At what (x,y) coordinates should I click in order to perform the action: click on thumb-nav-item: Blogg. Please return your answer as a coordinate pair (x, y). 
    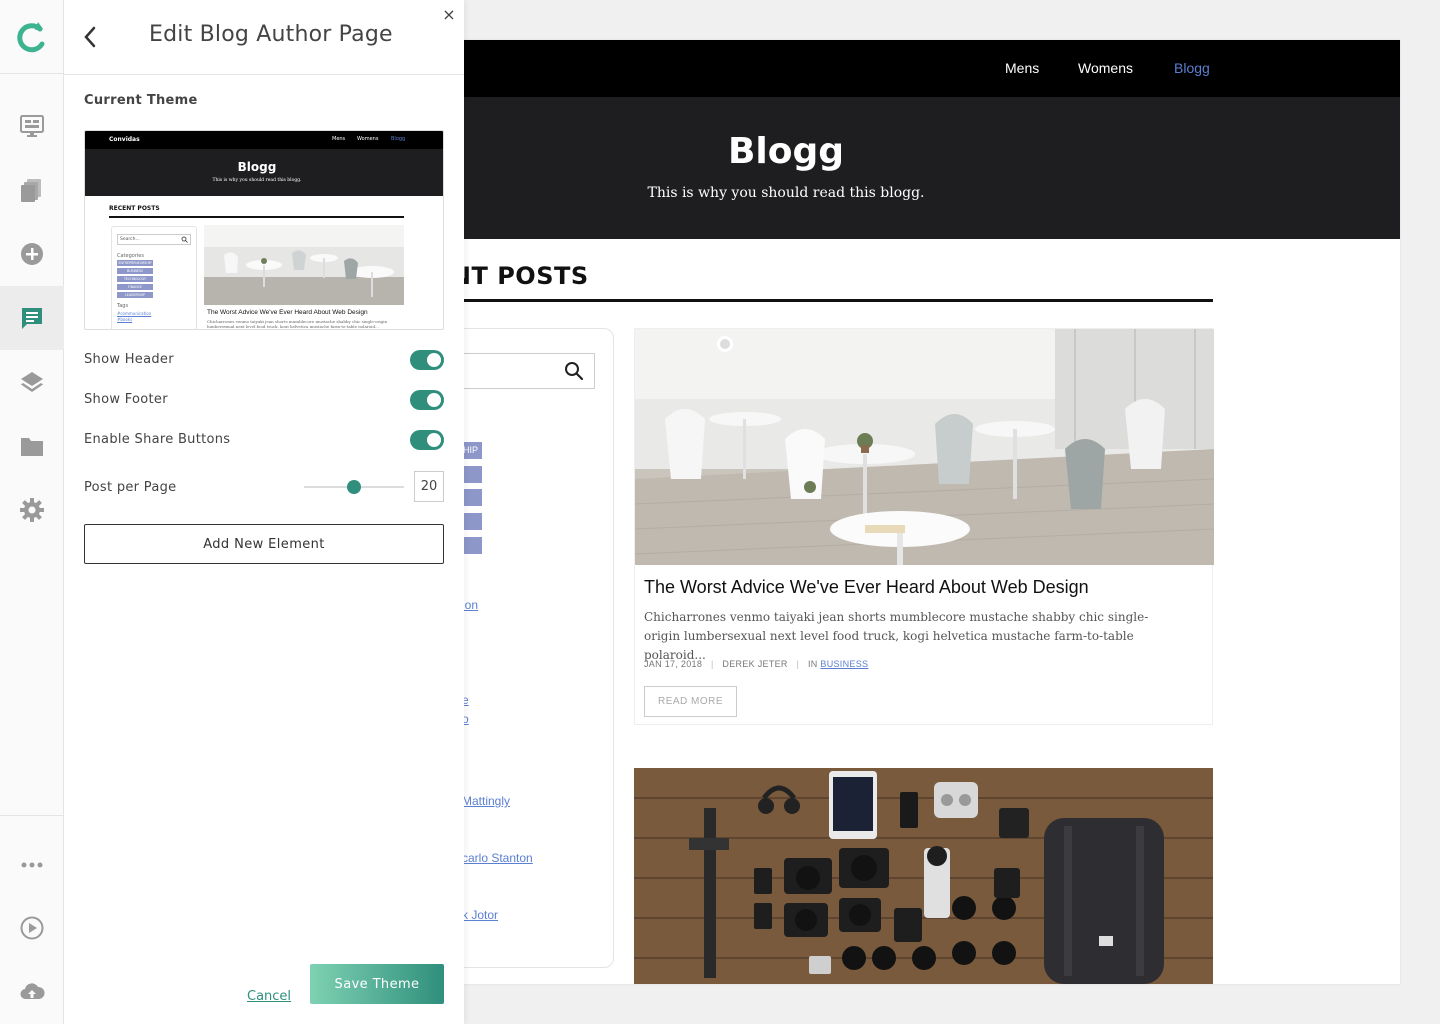
    Looking at the image, I should click on (398, 139).